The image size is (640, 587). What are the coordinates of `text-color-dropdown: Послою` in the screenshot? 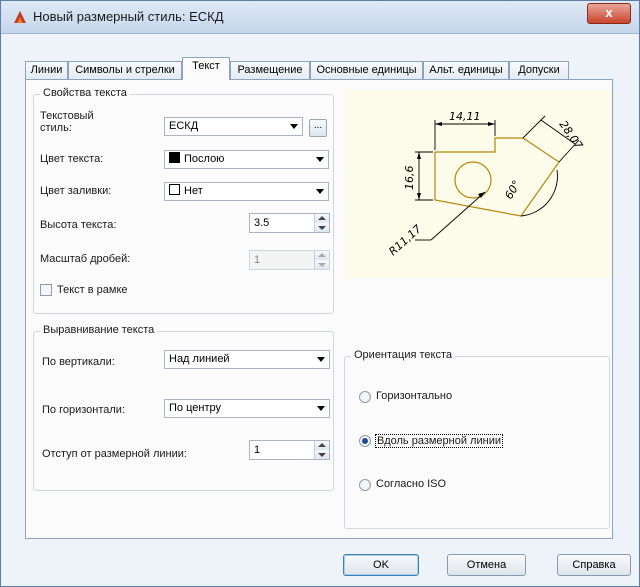 It's located at (246, 159).